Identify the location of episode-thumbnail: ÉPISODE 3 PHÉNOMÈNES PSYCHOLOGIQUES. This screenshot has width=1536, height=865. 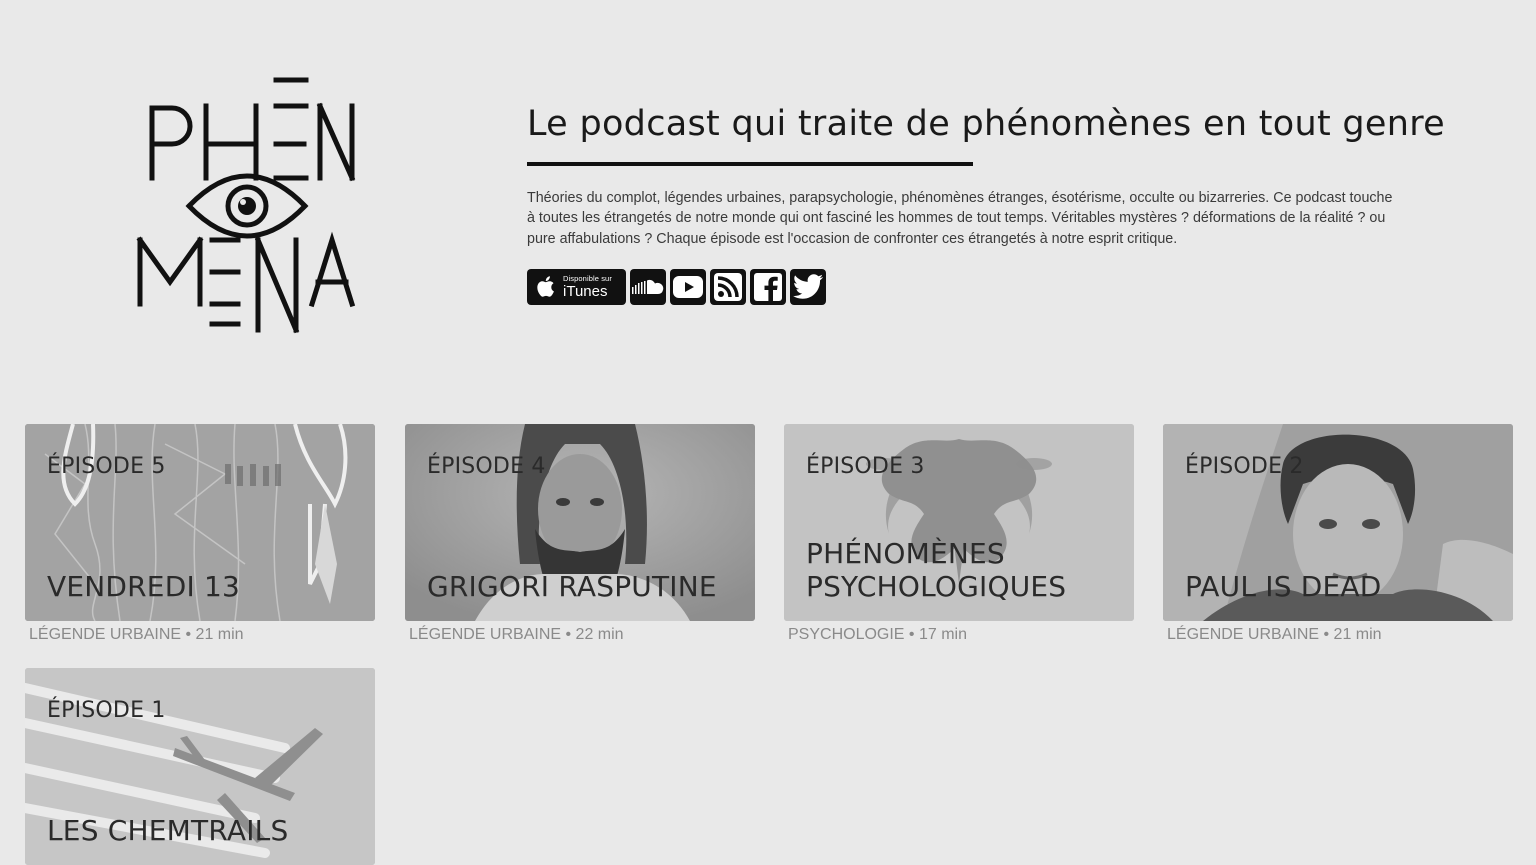
(959, 522).